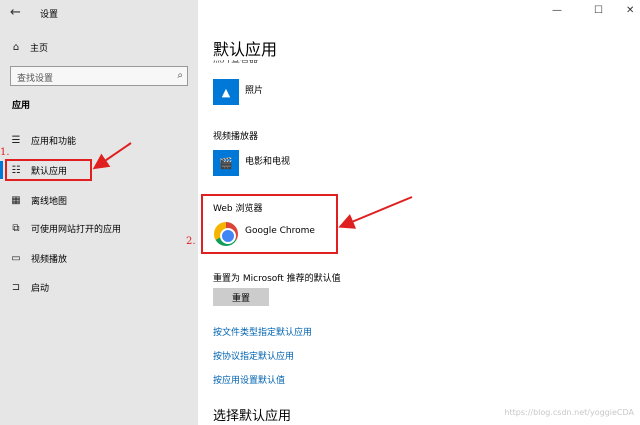 Image resolution: width=640 pixels, height=425 pixels. What do you see at coordinates (245, 49) in the screenshot?
I see `page-title: 默认应用` at bounding box center [245, 49].